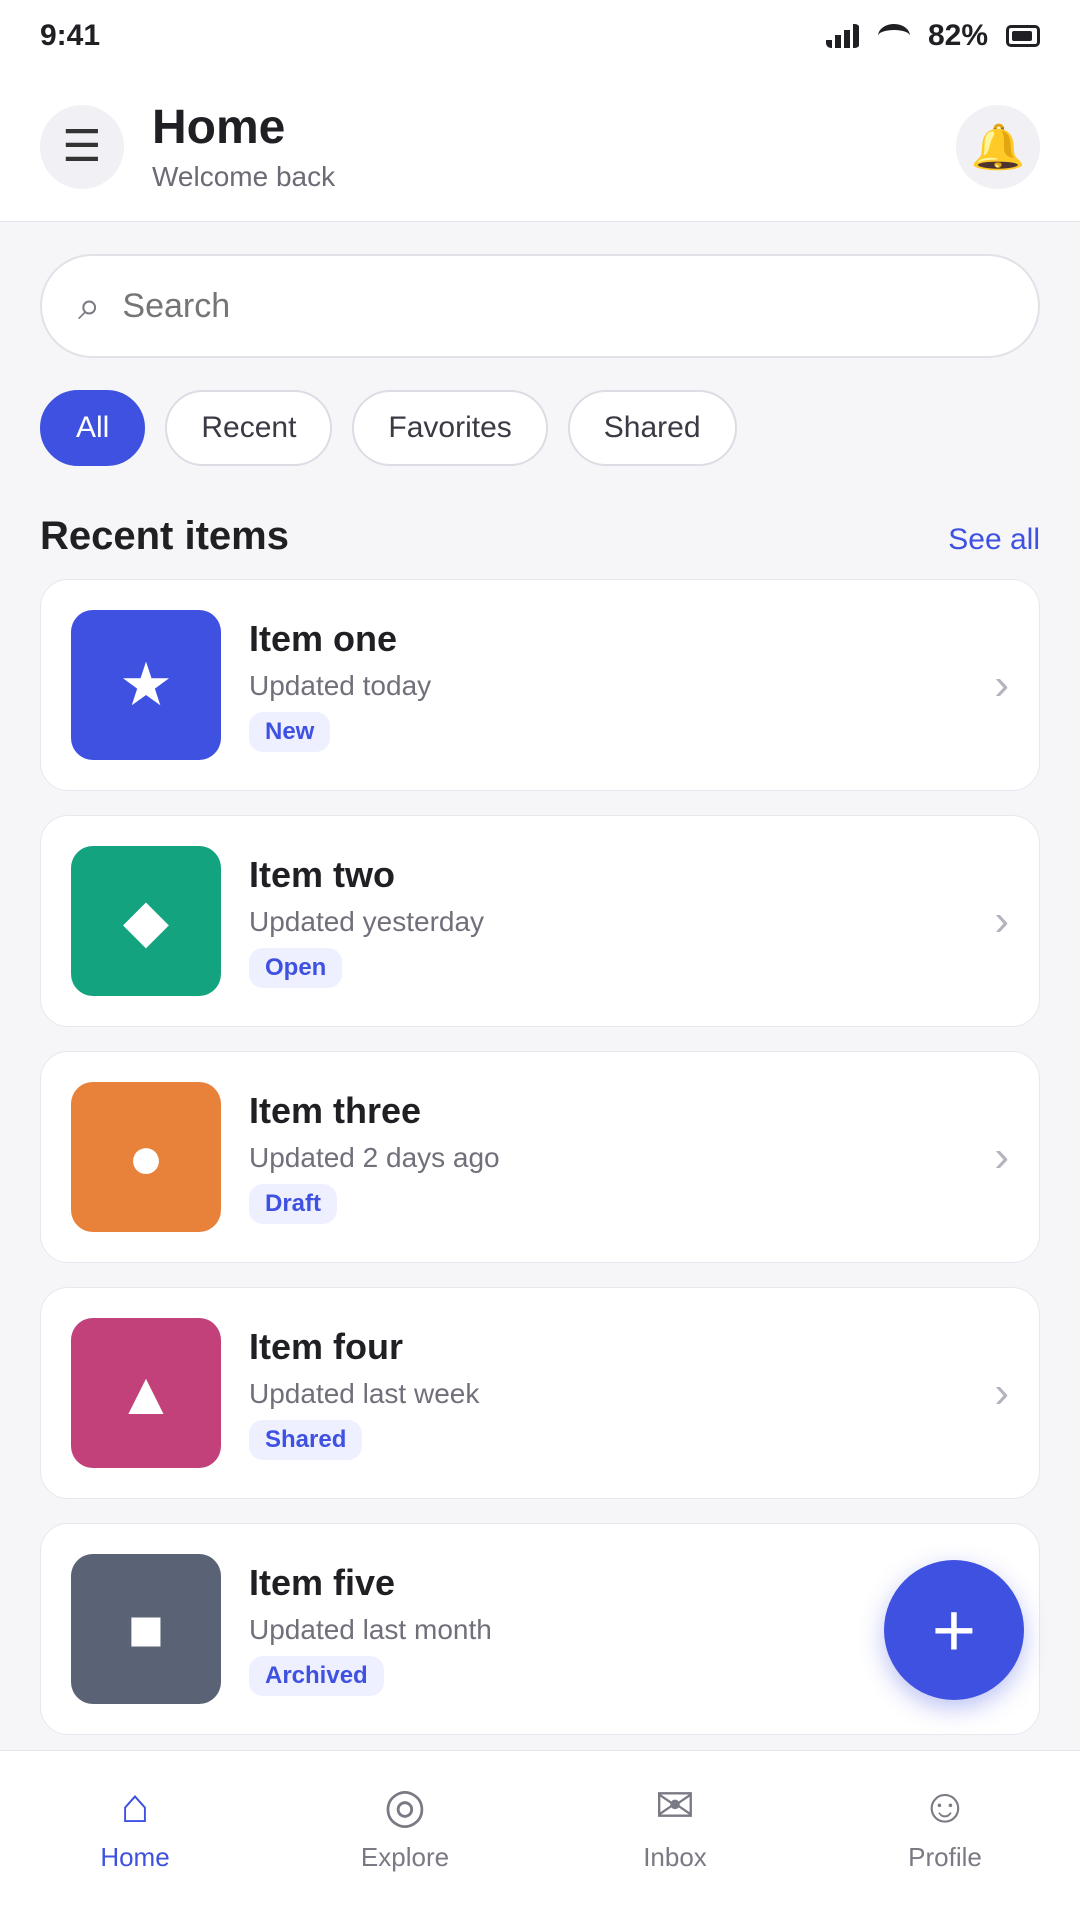 The height and width of the screenshot is (1920, 1080). I want to click on app-header: ☰ Home Welcome back 🔔, so click(540, 147).